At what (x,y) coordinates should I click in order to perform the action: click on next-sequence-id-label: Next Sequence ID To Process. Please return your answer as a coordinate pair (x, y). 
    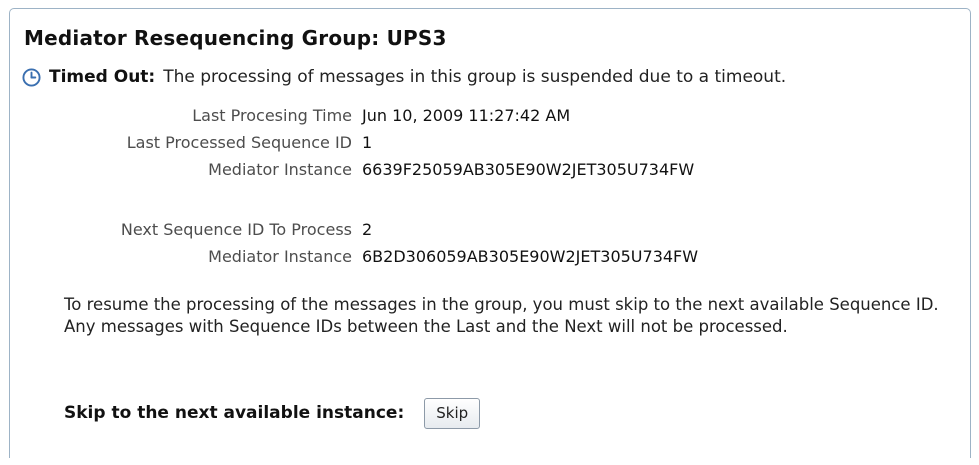
    Looking at the image, I should click on (236, 229).